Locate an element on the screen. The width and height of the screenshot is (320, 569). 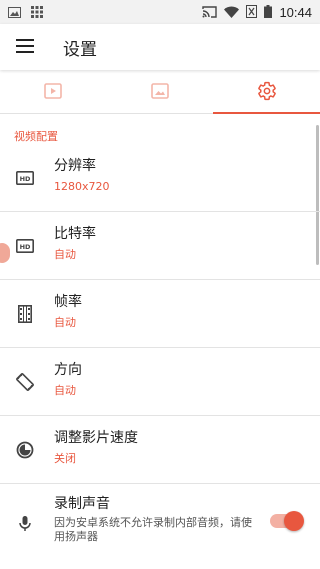
section-header: 视频配置 is located at coordinates (36, 136).